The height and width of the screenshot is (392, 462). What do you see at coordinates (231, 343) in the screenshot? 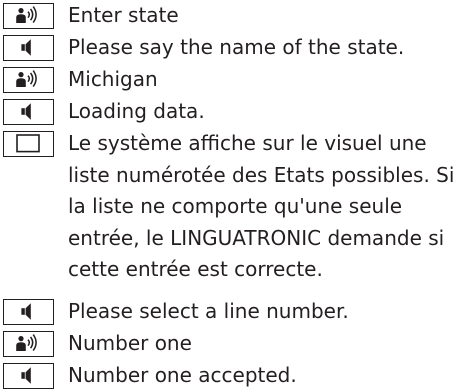
I see `dialog-step: Number one` at bounding box center [231, 343].